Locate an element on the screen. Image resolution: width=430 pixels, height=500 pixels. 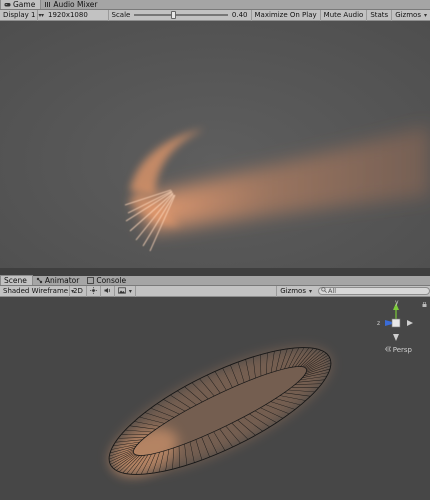
tab-game: Game is located at coordinates (21, 4).